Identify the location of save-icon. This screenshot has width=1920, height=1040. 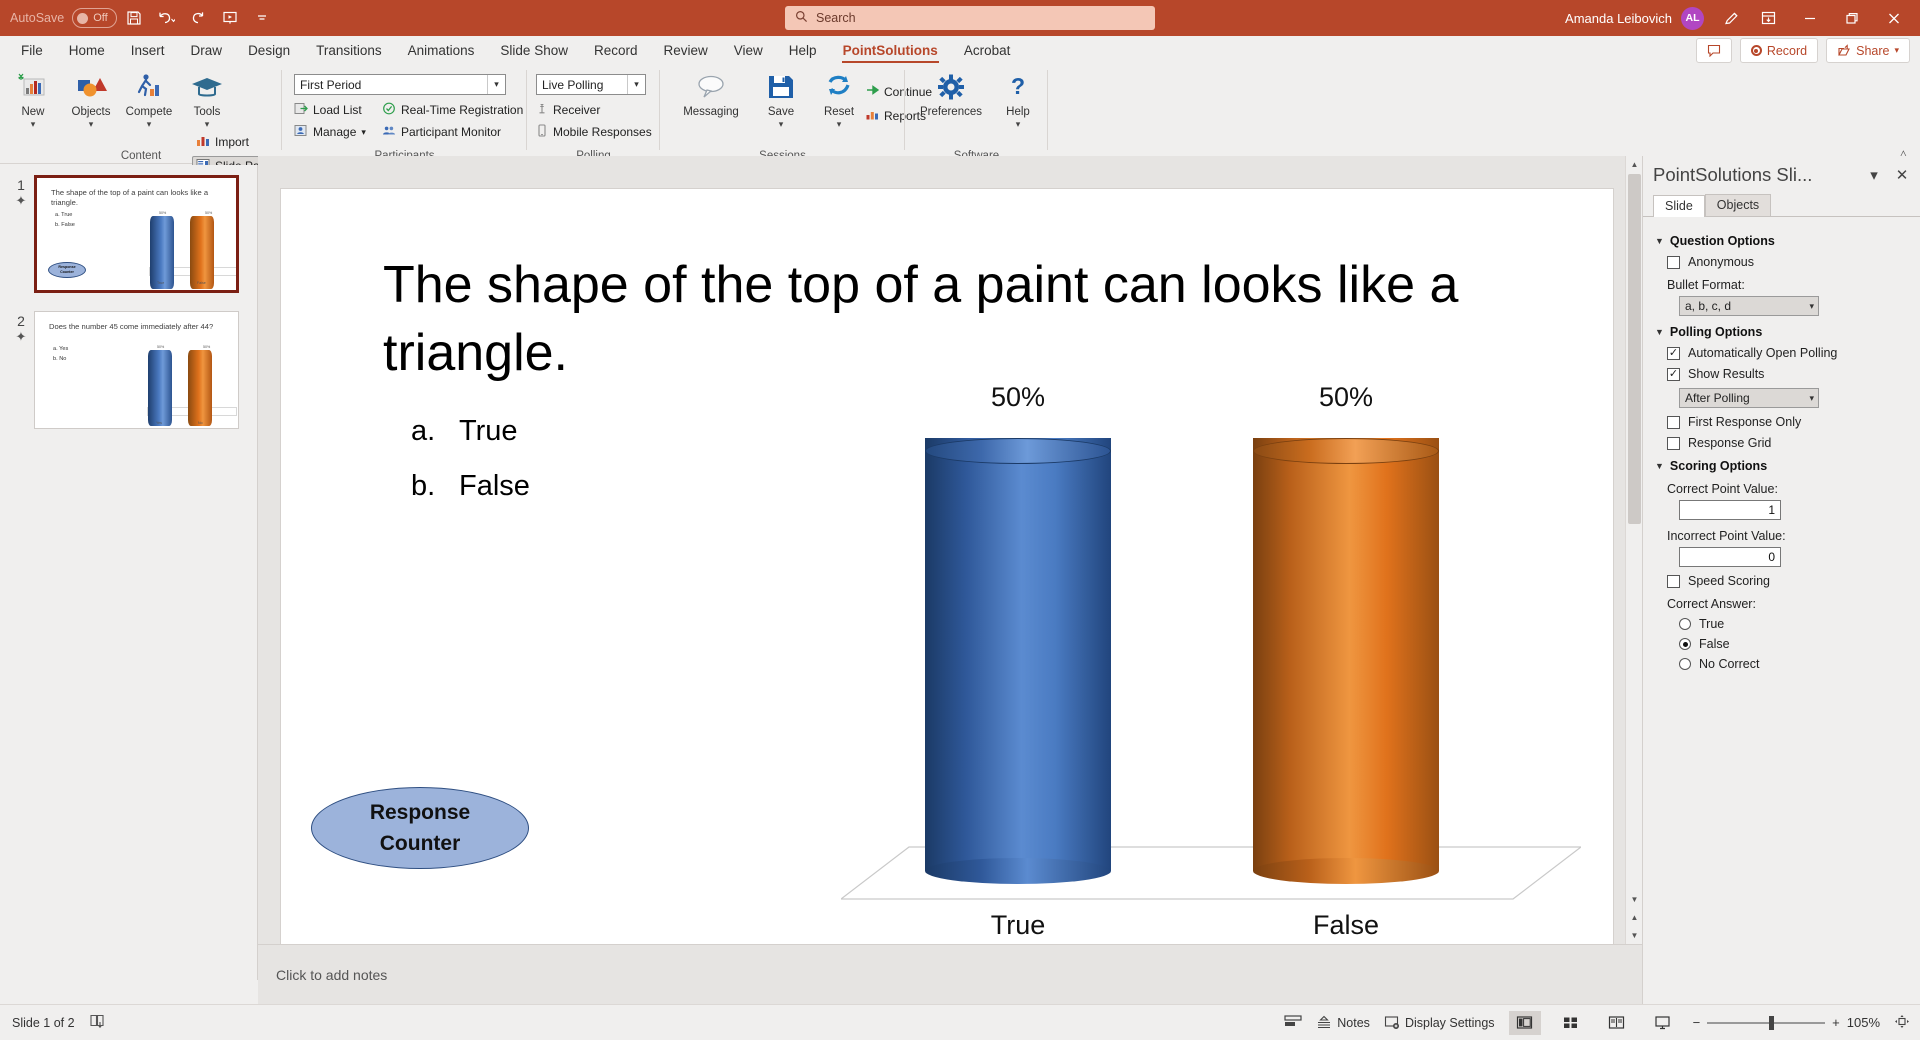
(134, 18).